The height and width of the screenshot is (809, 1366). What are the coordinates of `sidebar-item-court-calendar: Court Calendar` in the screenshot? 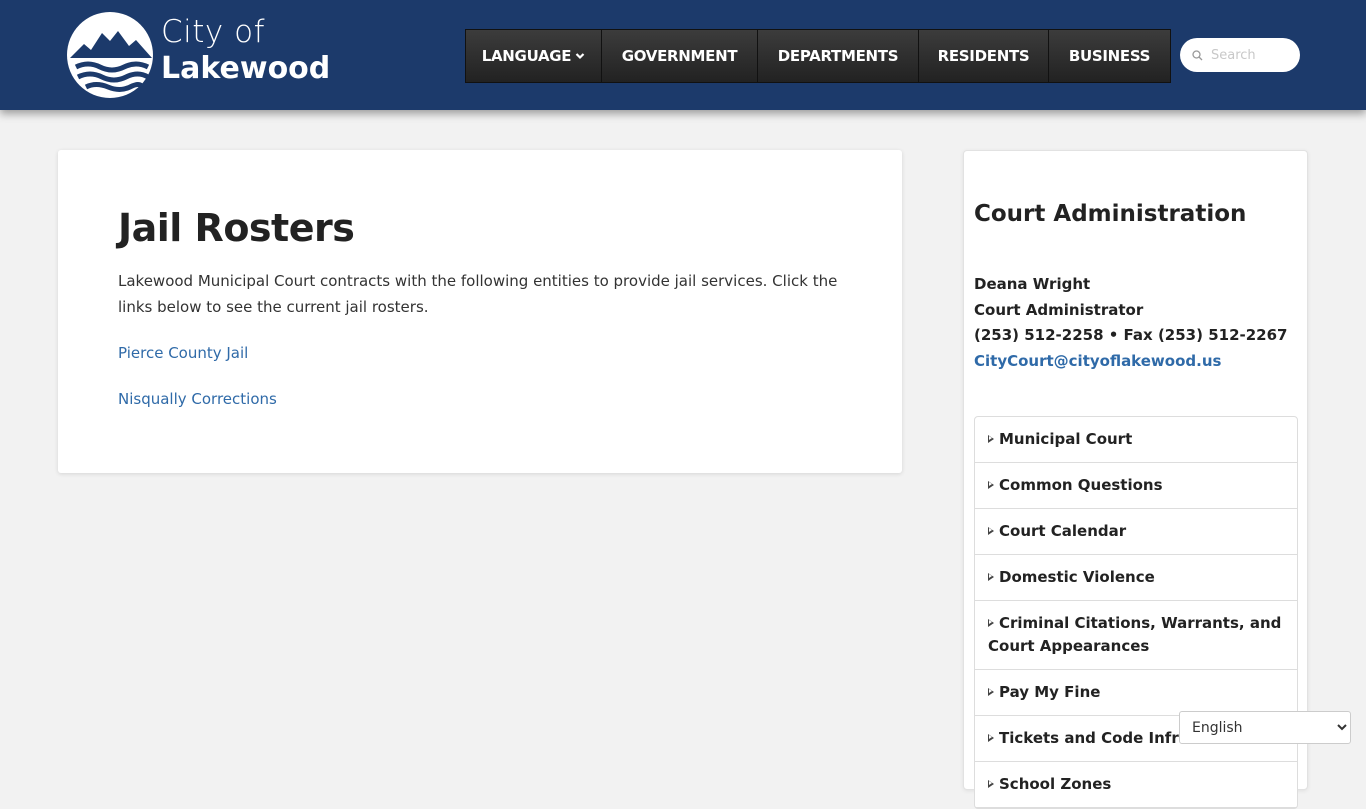 It's located at (1136, 532).